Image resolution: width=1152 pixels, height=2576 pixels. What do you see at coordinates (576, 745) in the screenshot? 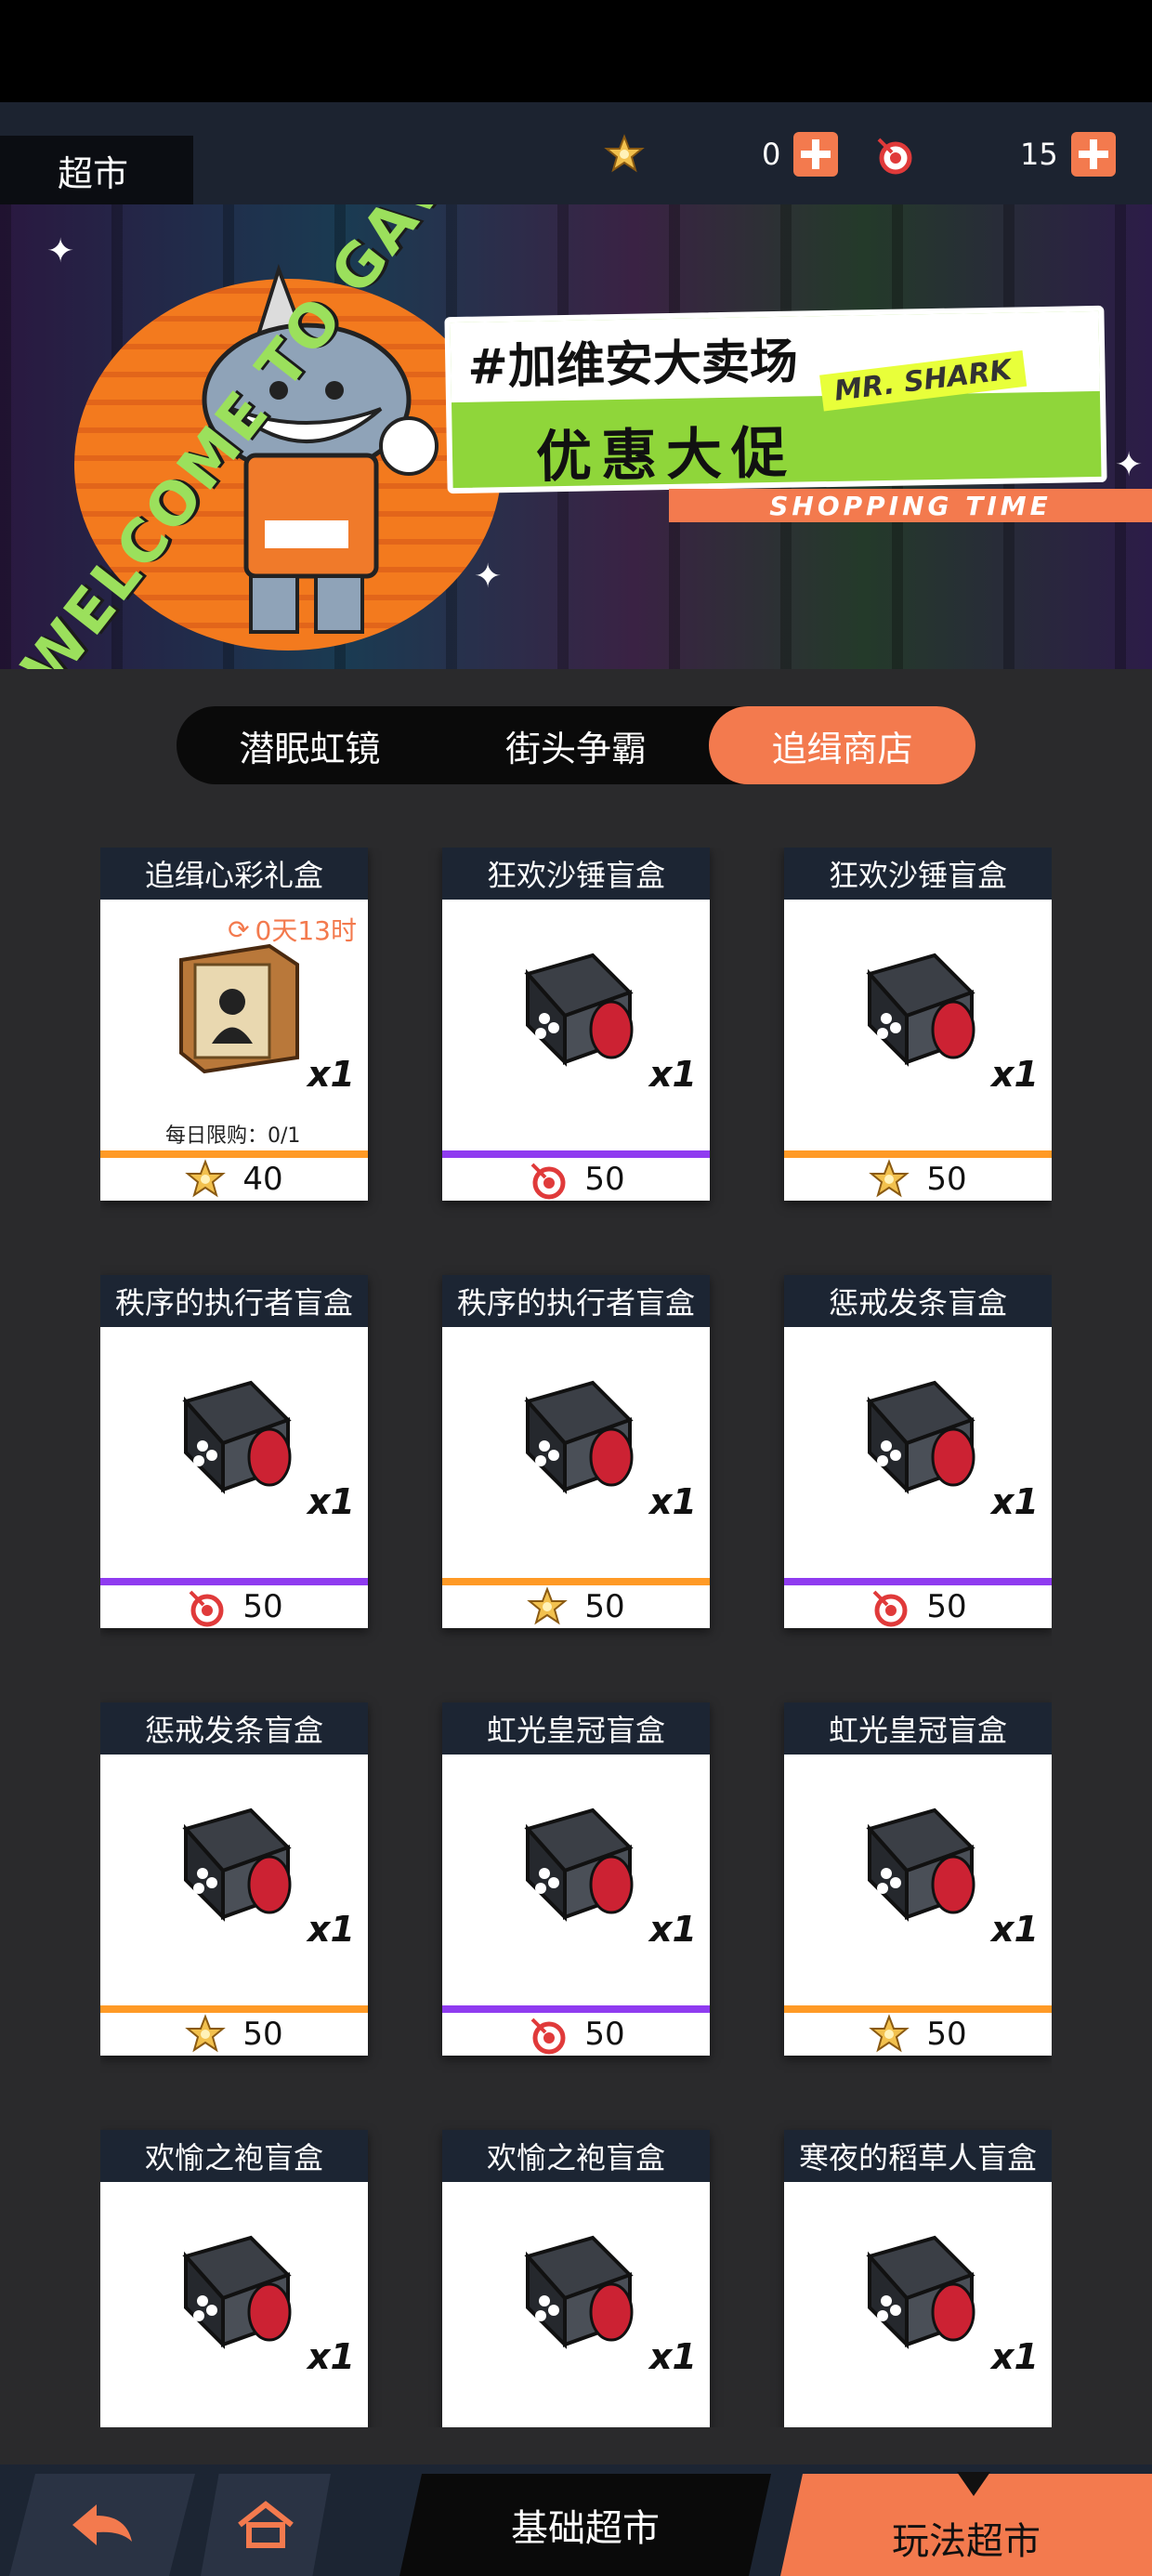
I see `tab-jietou: 街头争霸` at bounding box center [576, 745].